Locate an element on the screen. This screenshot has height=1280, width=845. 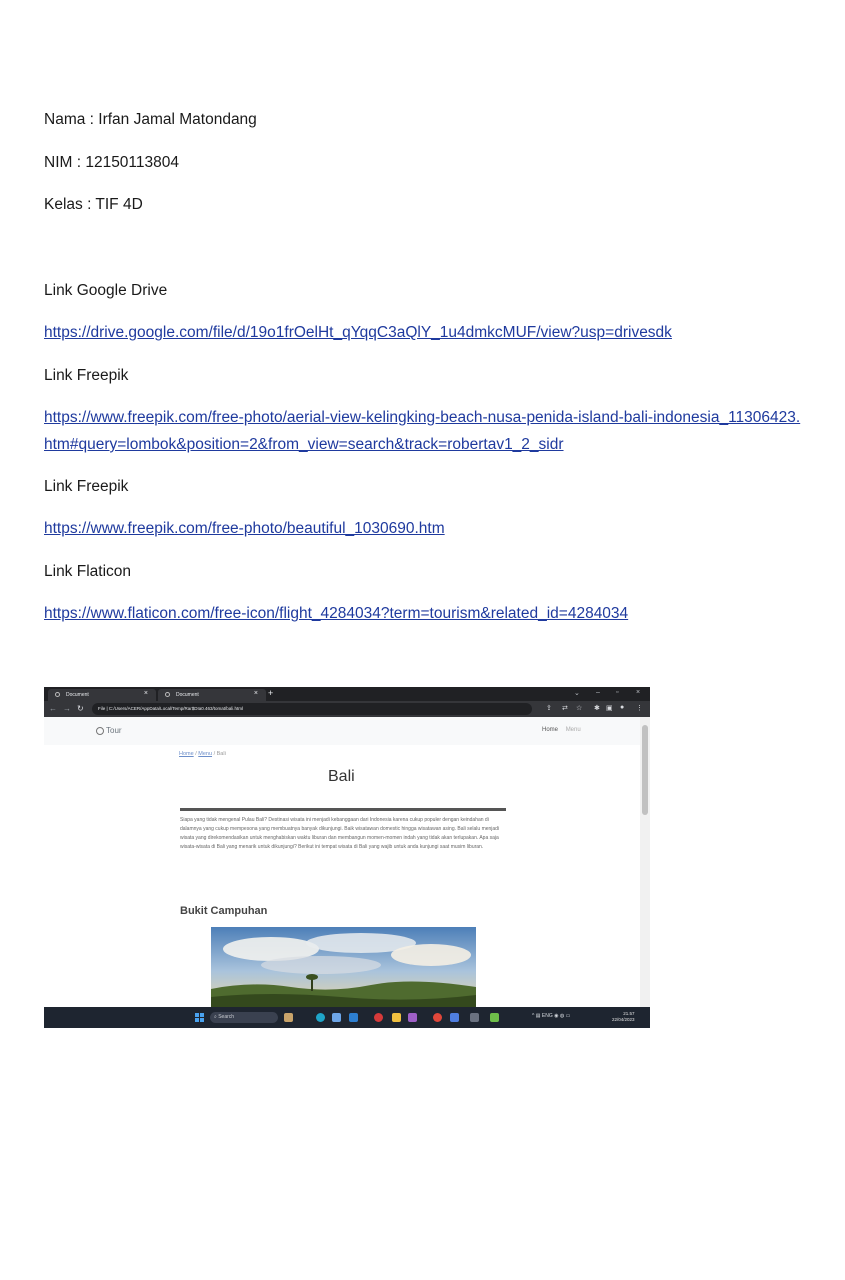
windows-start-icon is located at coordinates (199, 1017).